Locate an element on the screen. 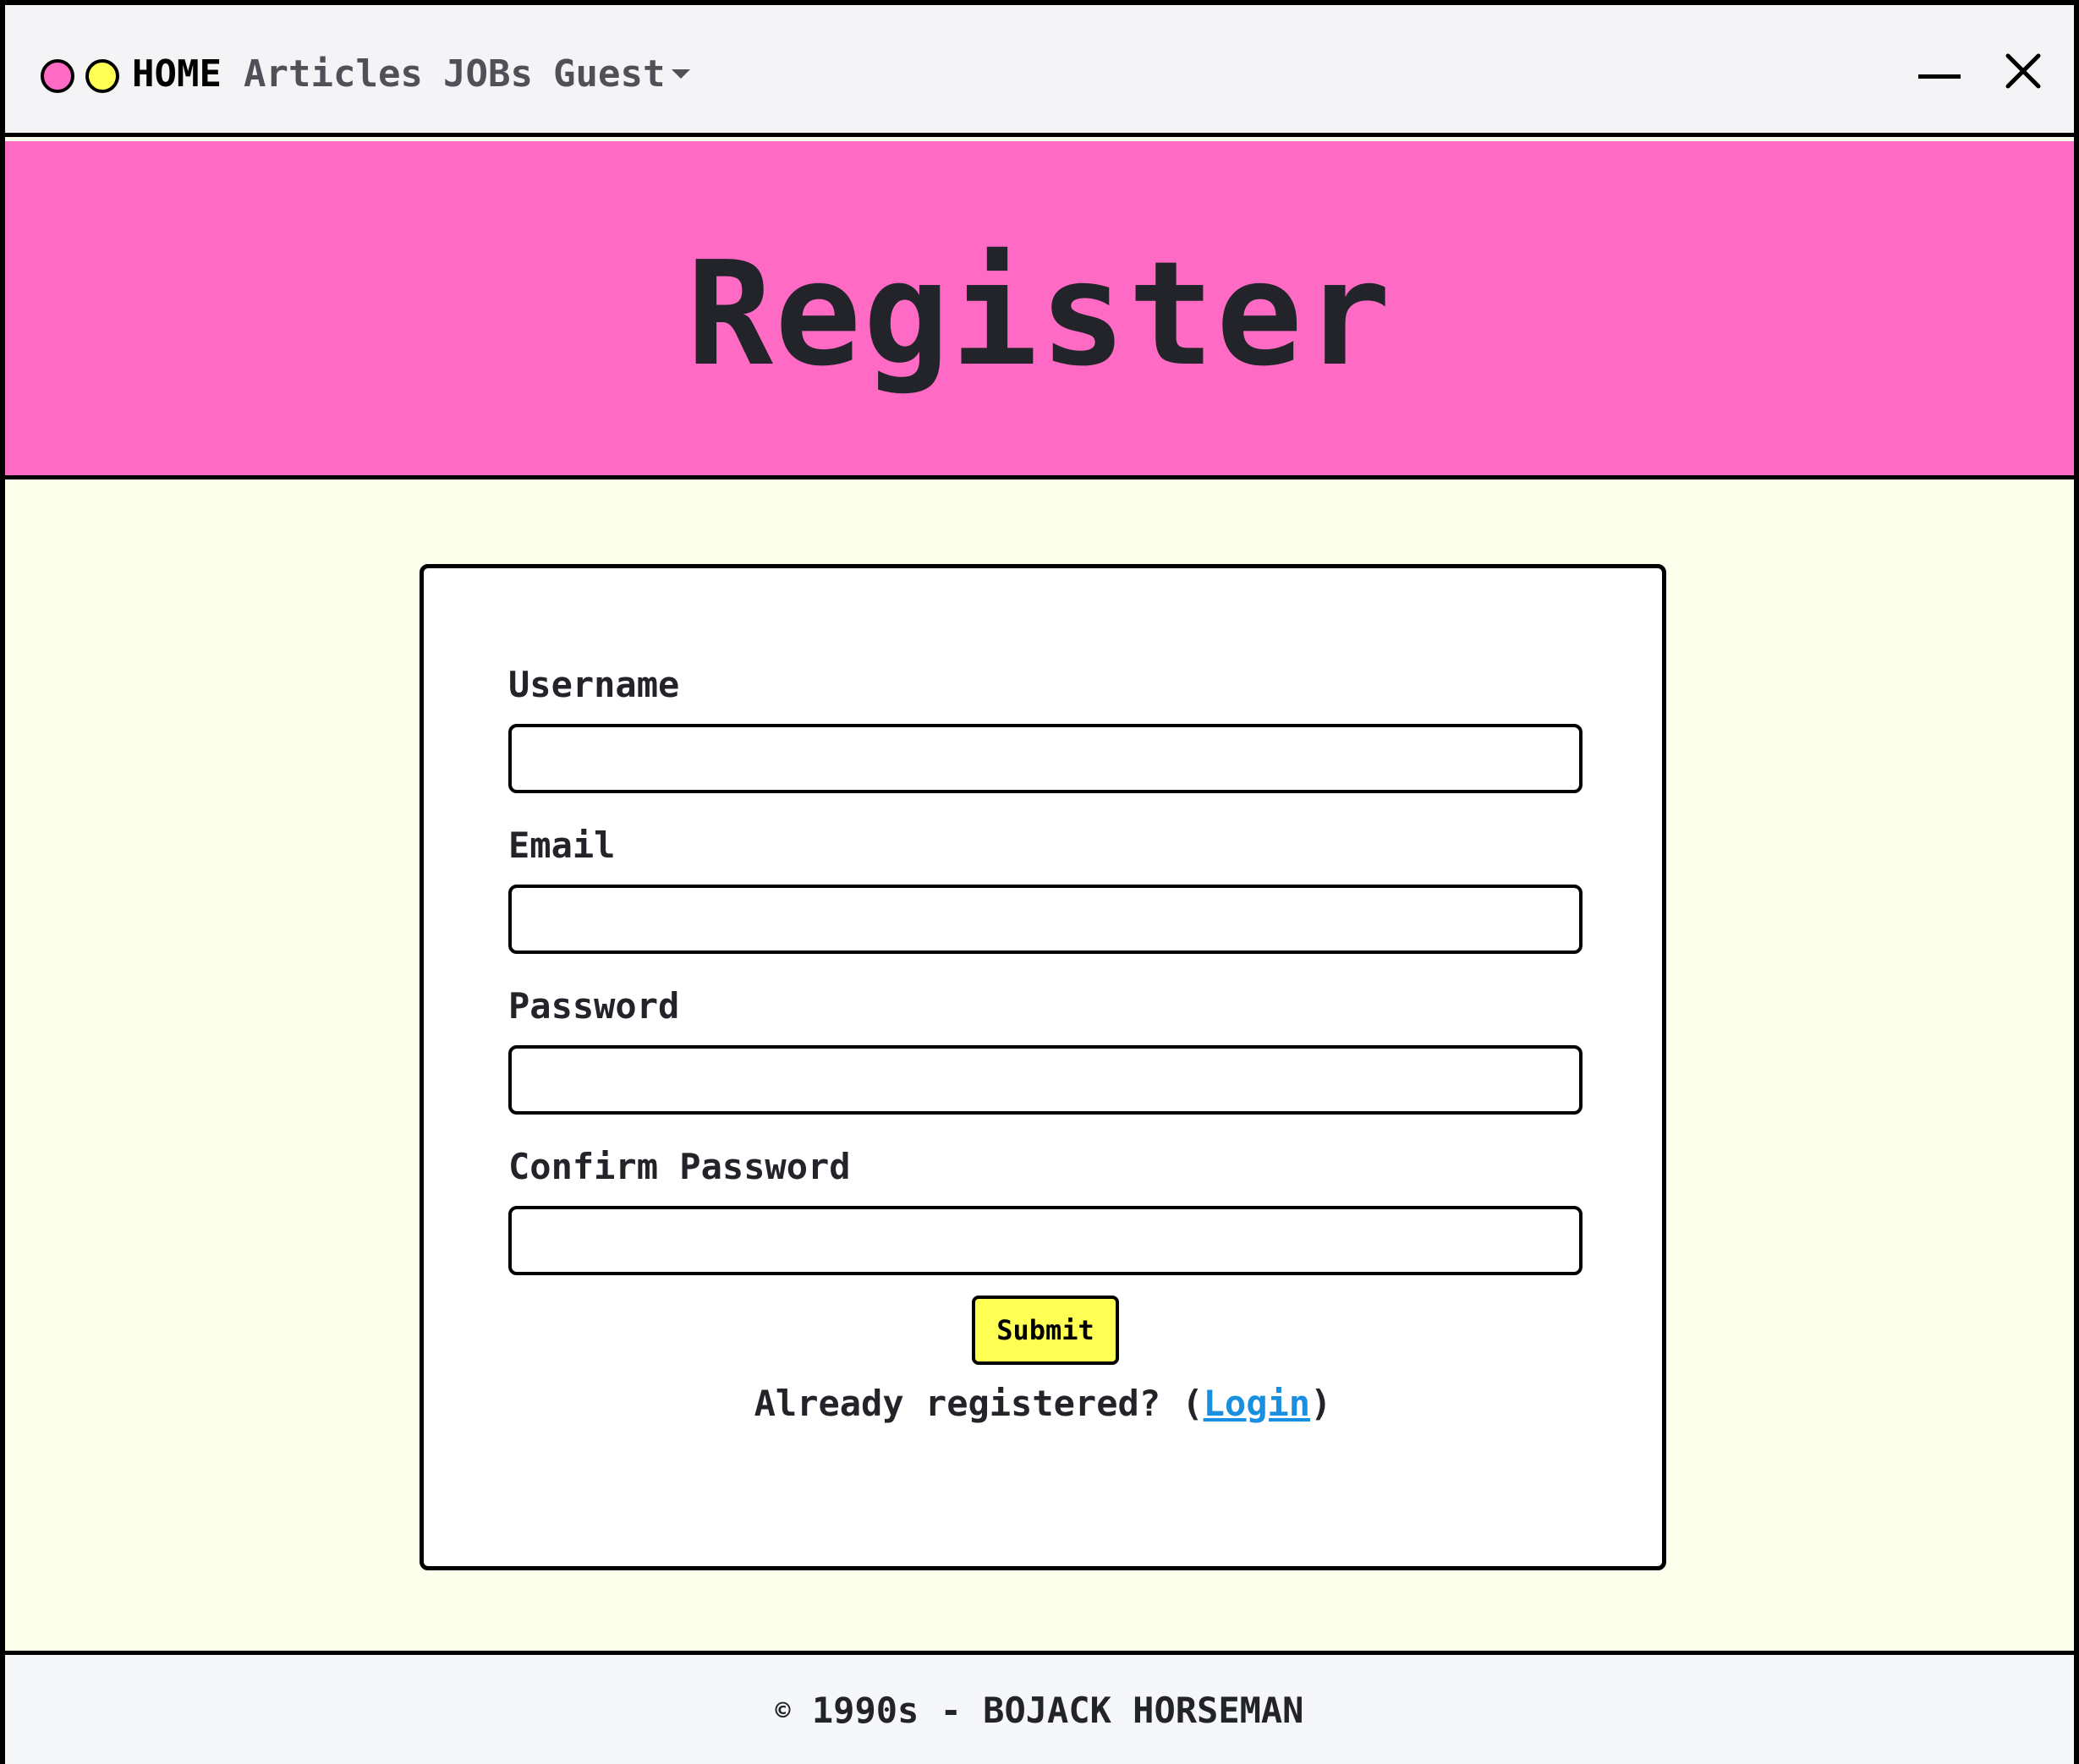  page-title: Register is located at coordinates (1039, 314).